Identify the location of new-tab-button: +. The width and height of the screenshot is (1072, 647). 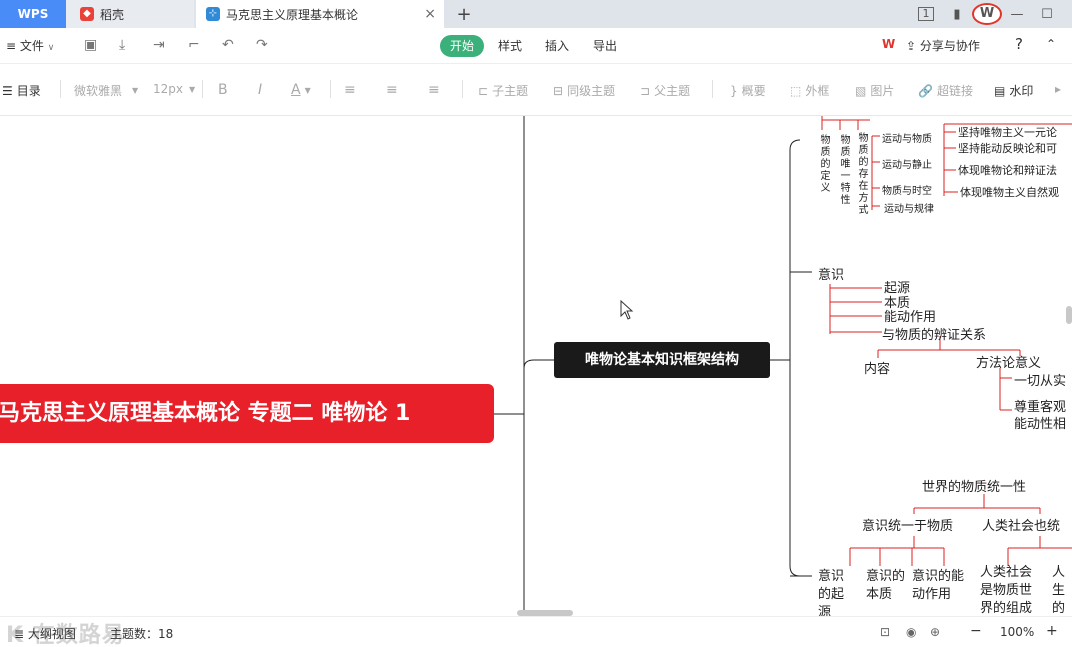
(464, 14).